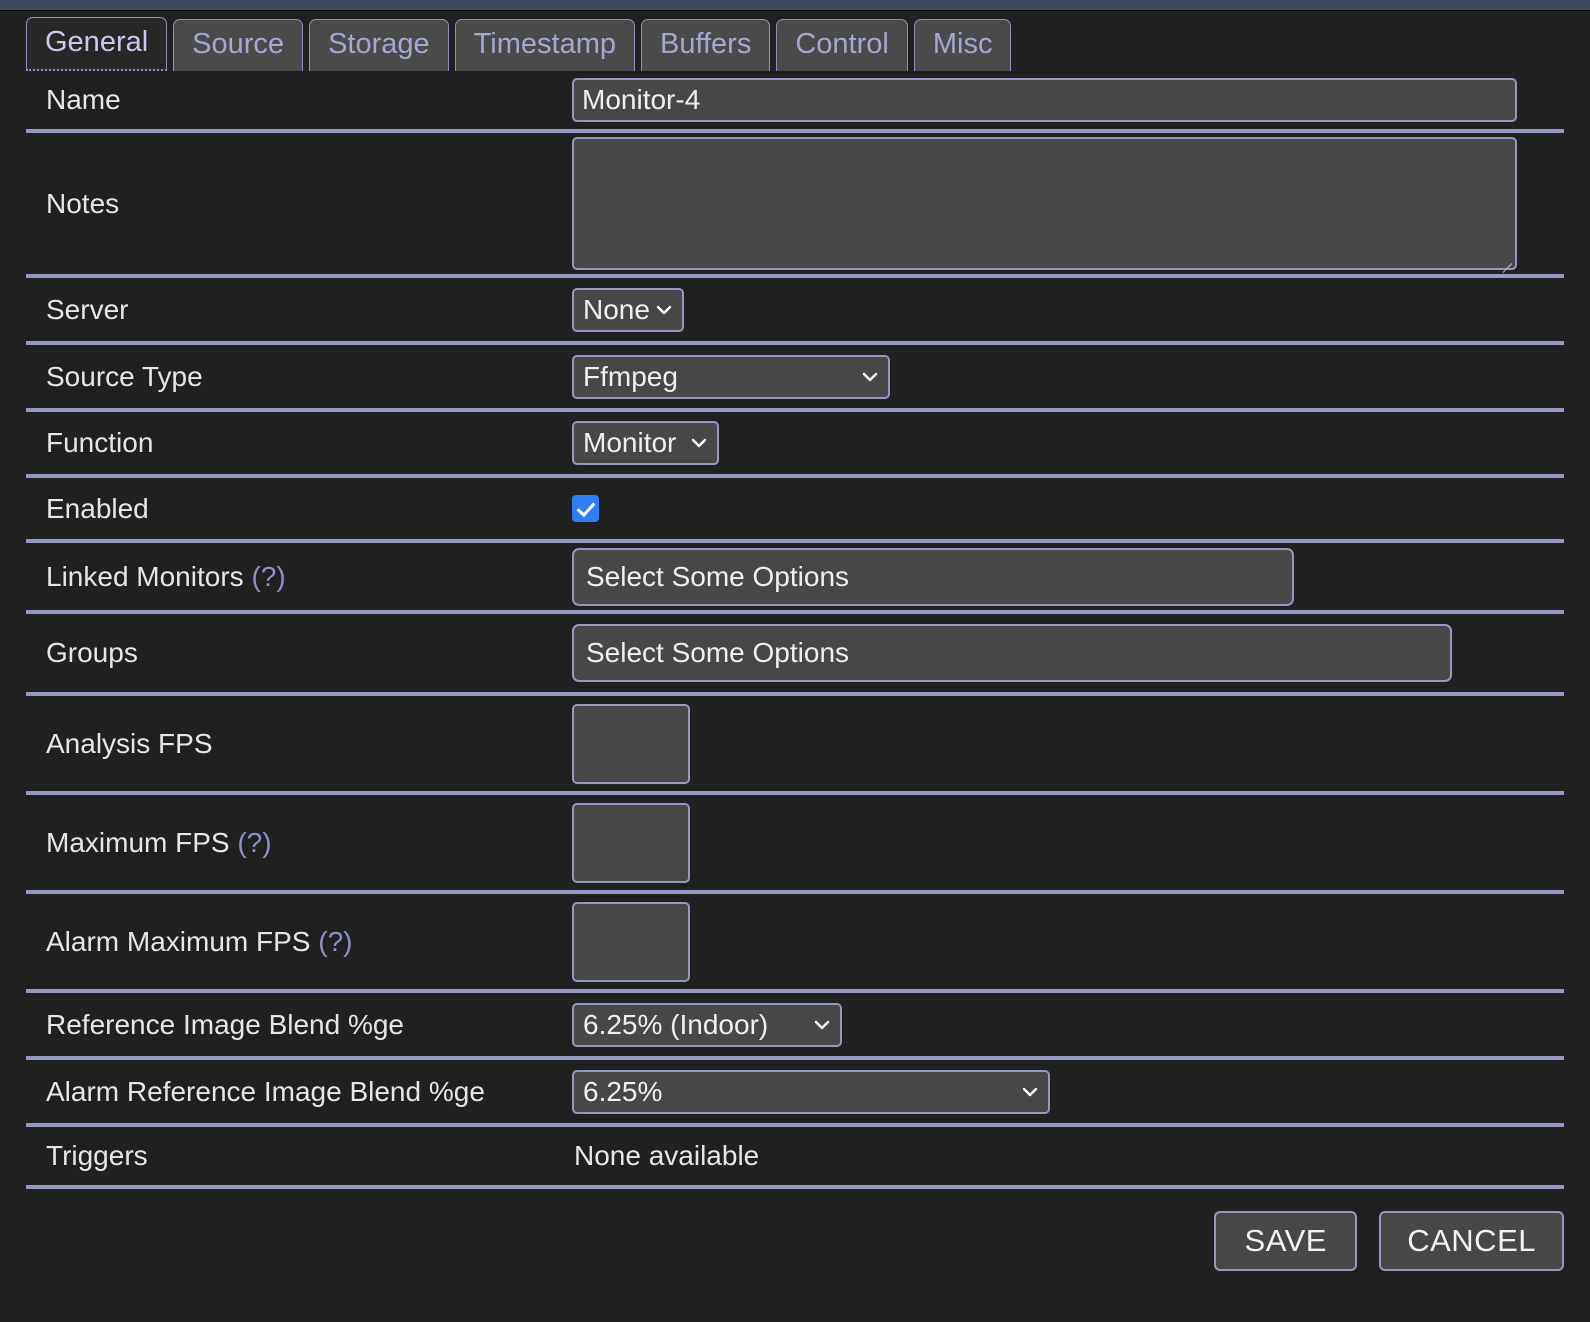 The image size is (1590, 1322). Describe the element at coordinates (83, 99) in the screenshot. I see `label-name: Name` at that location.